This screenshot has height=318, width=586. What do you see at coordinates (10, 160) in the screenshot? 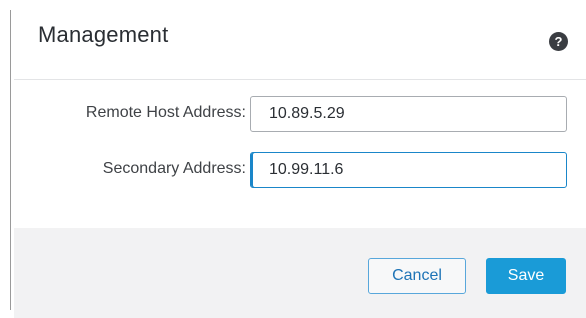
I see `window-edge-divider` at bounding box center [10, 160].